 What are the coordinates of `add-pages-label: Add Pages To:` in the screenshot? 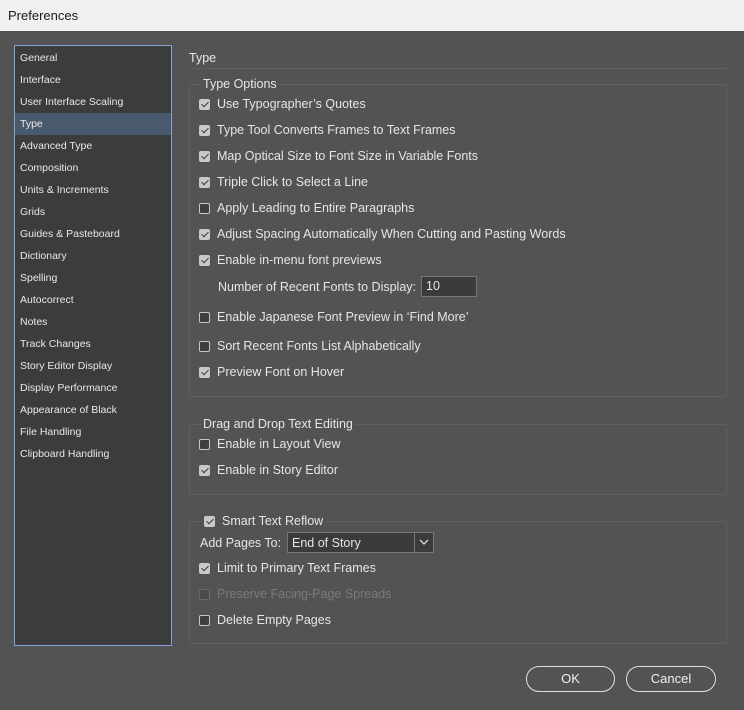 It's located at (241, 543).